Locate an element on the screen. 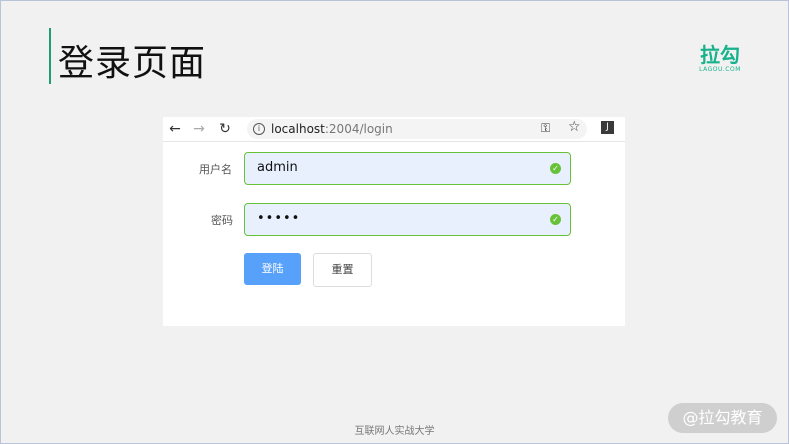 This screenshot has height=444, width=789. url-text: localhost:2004/login is located at coordinates (332, 129).